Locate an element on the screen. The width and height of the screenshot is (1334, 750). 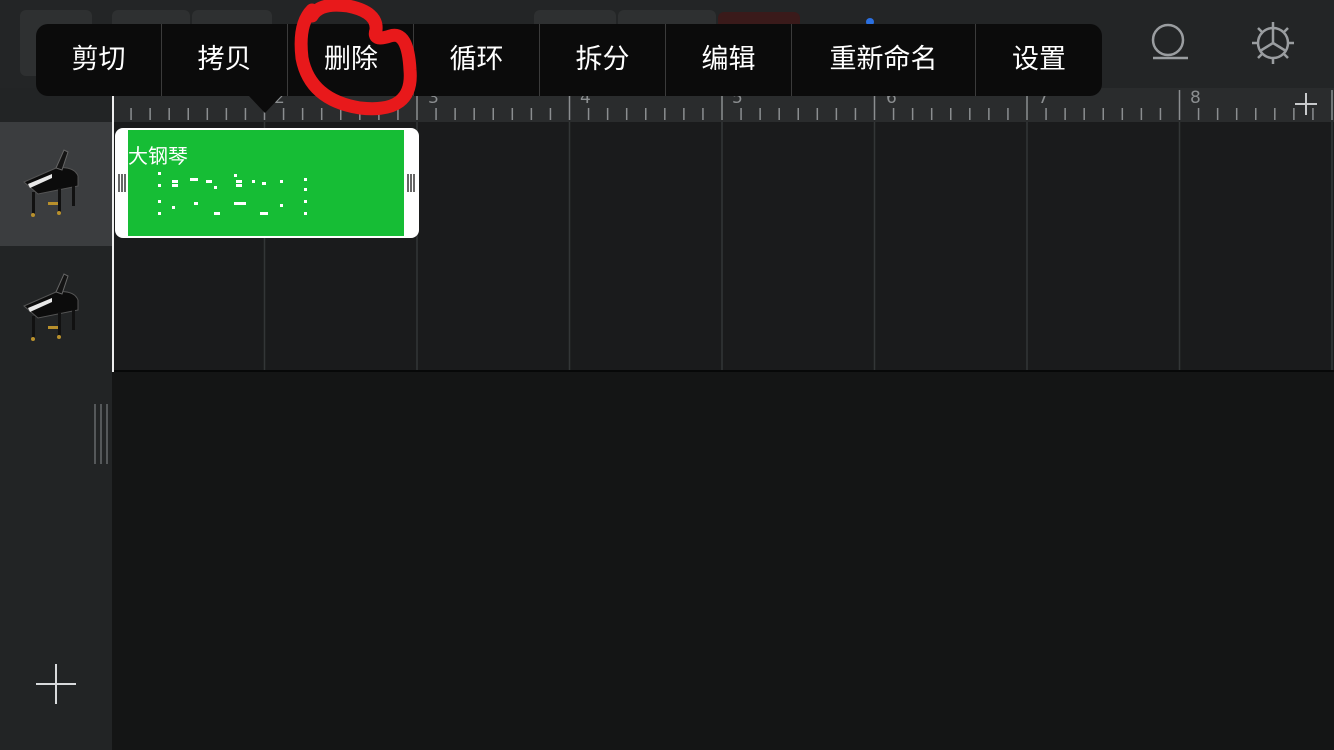
red-circle-annotation is located at coordinates (355, 58).